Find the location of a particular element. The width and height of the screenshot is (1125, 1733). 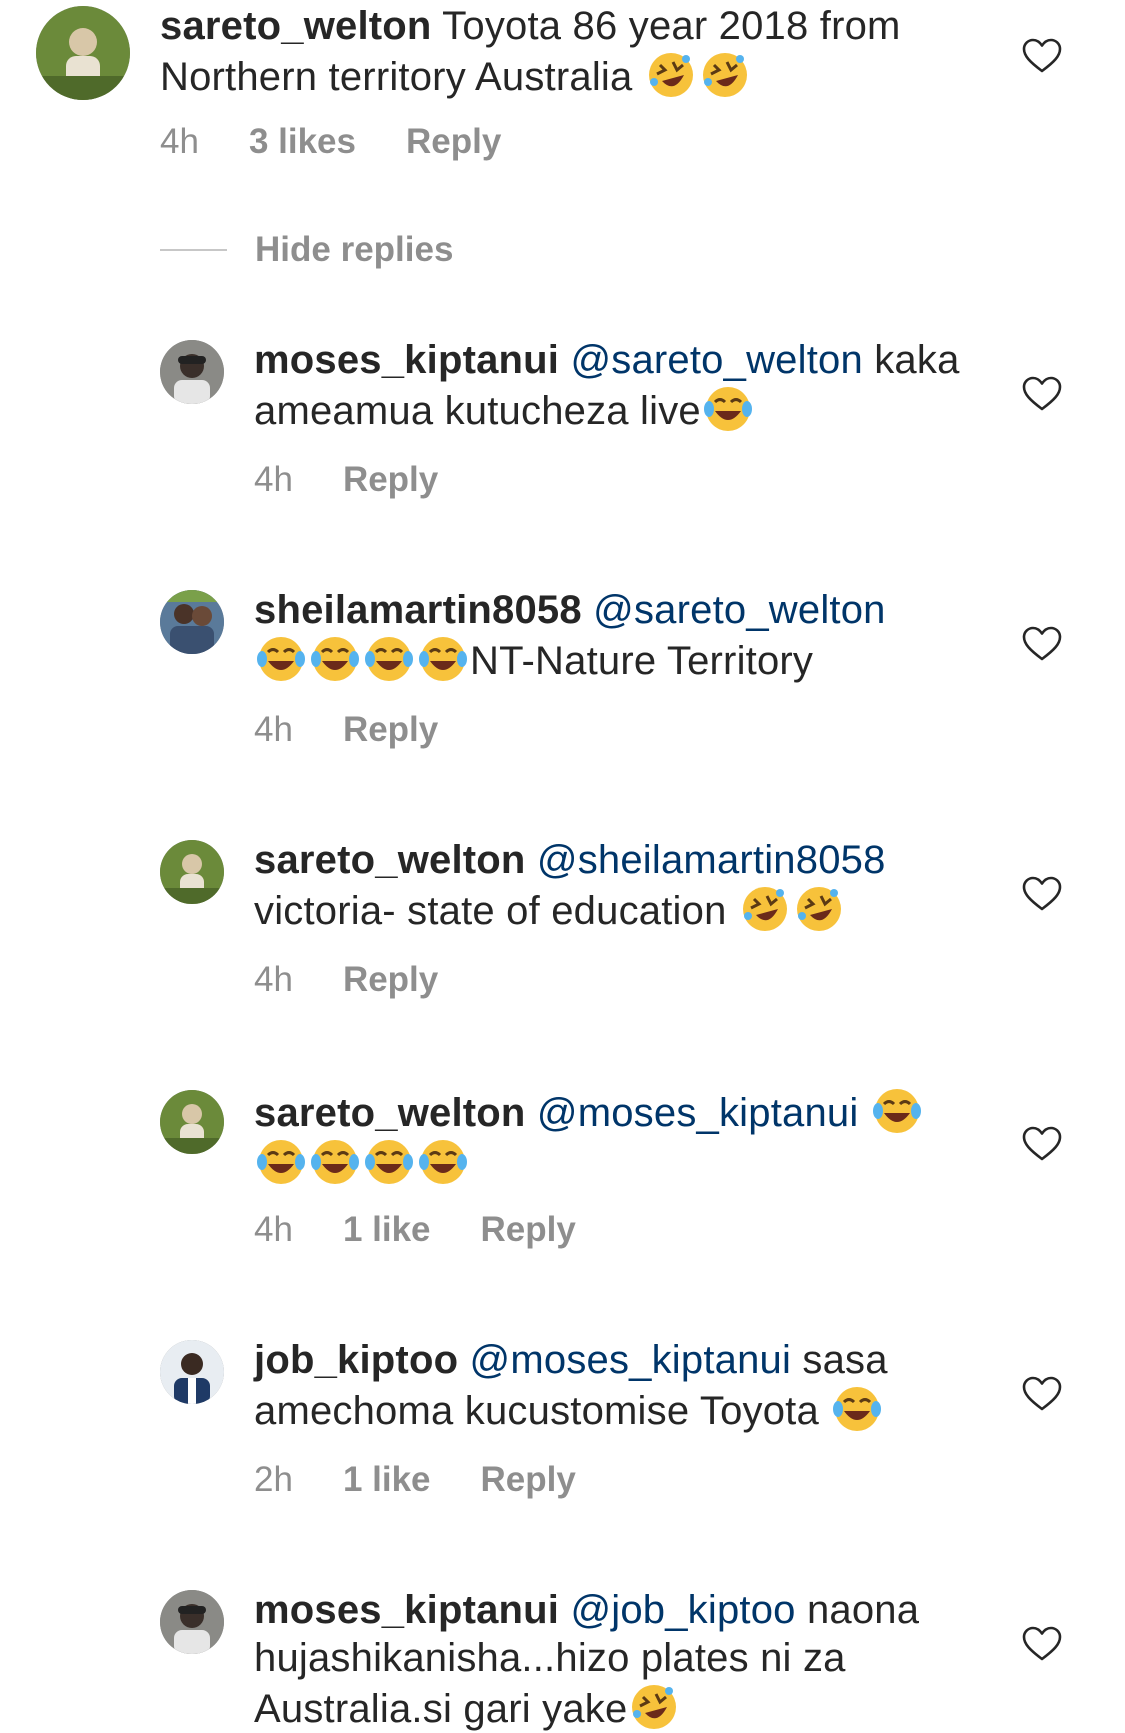

comment-meta: 4h 3 likes Reply is located at coordinates (355, 142).